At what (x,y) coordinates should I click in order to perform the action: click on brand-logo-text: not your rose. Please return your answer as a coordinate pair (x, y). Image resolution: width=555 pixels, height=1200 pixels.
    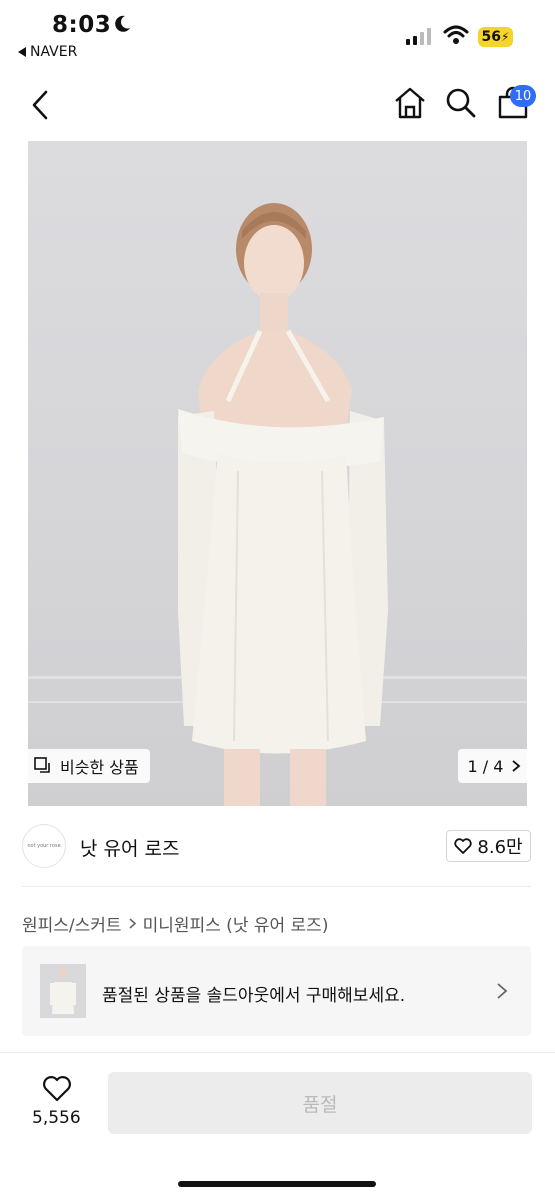
    Looking at the image, I should click on (44, 846).